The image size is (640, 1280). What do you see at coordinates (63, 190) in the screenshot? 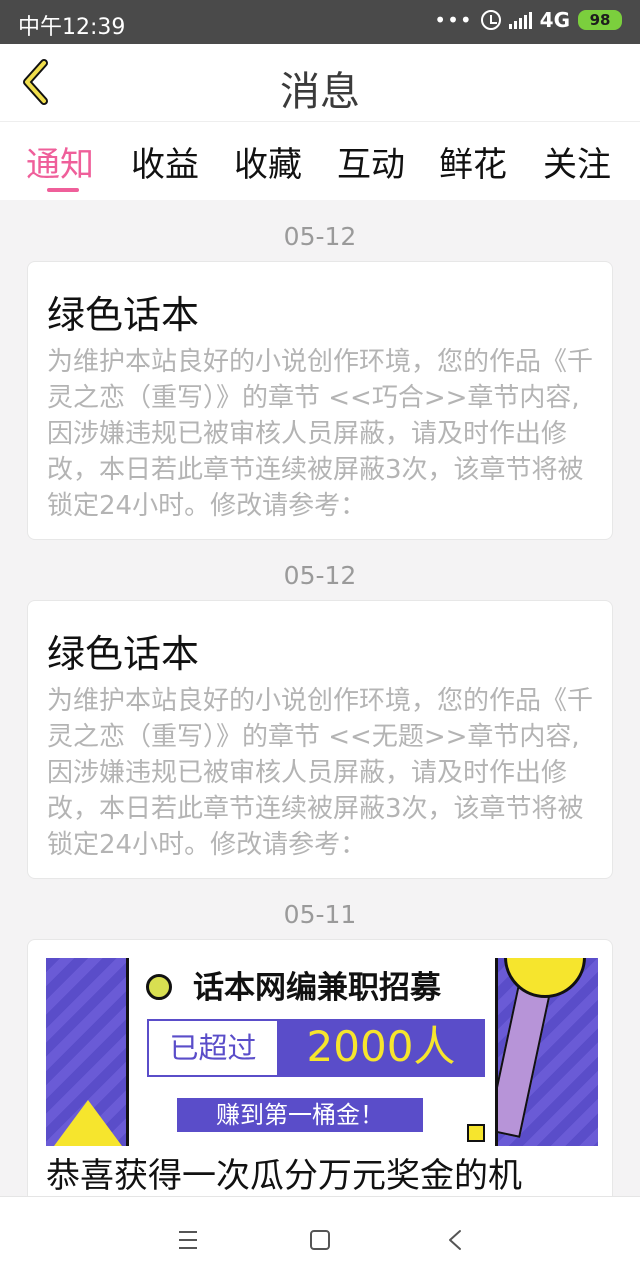
I see `active-tab-indicator` at bounding box center [63, 190].